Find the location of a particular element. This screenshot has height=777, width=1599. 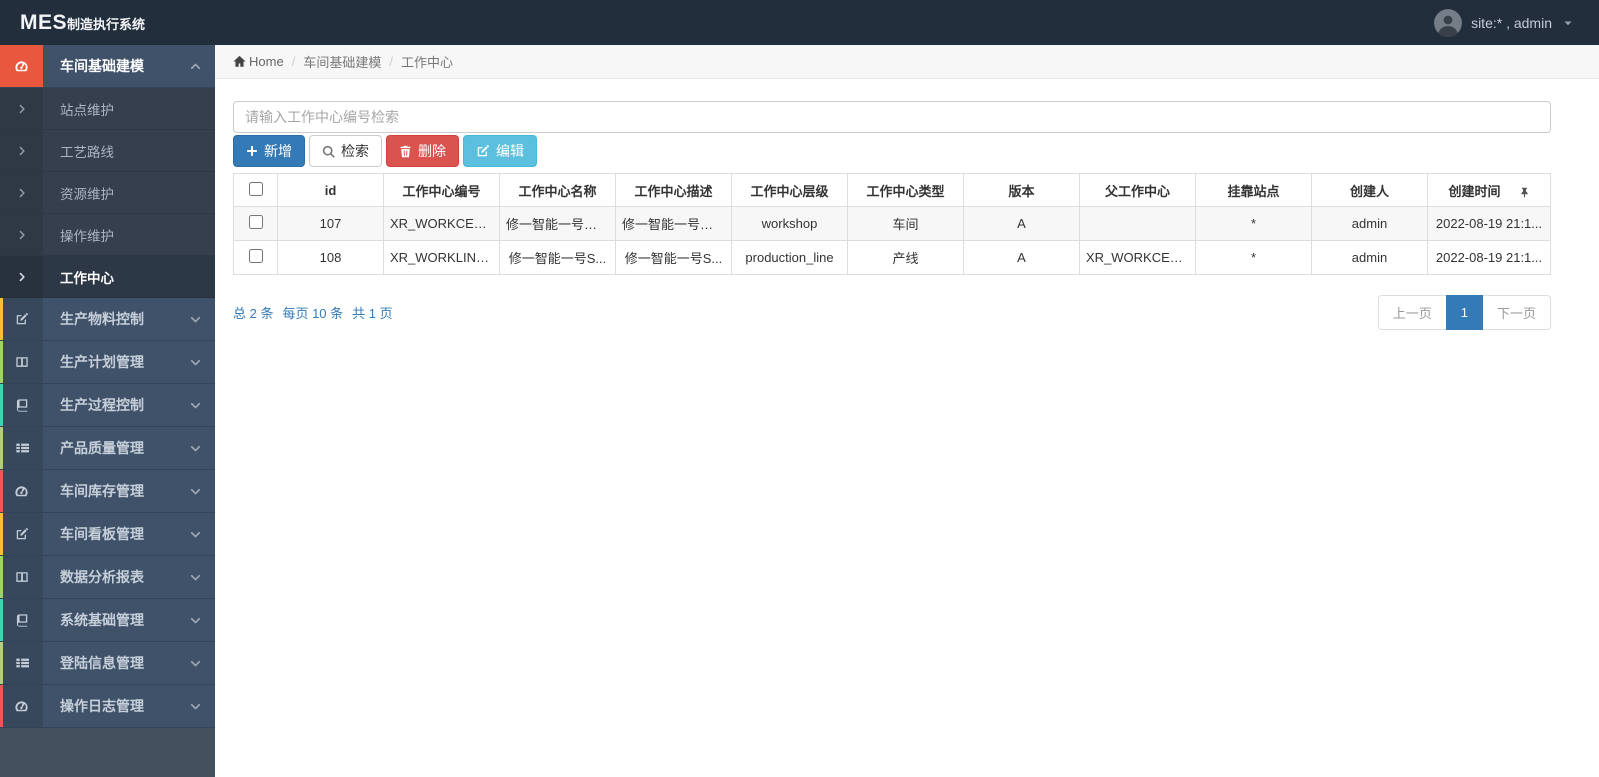

select-all-checkbox is located at coordinates (255, 188).